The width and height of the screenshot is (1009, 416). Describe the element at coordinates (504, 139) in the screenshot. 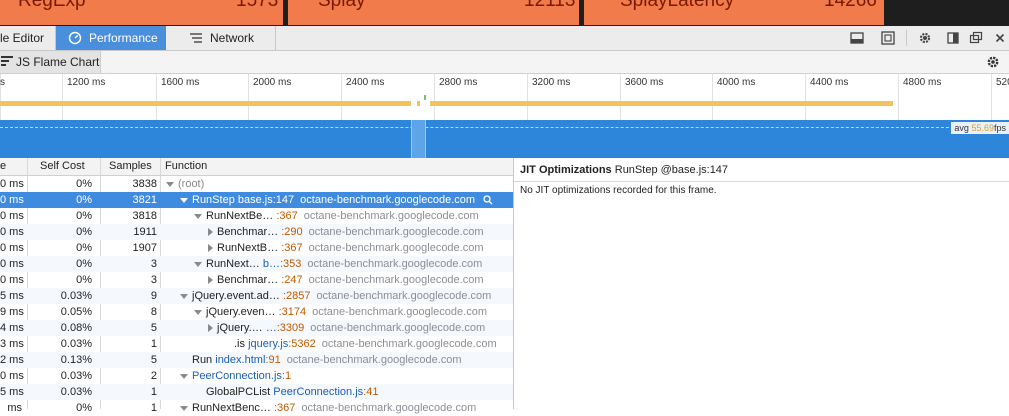

I see `fps-graph: avg 55.69fps` at that location.